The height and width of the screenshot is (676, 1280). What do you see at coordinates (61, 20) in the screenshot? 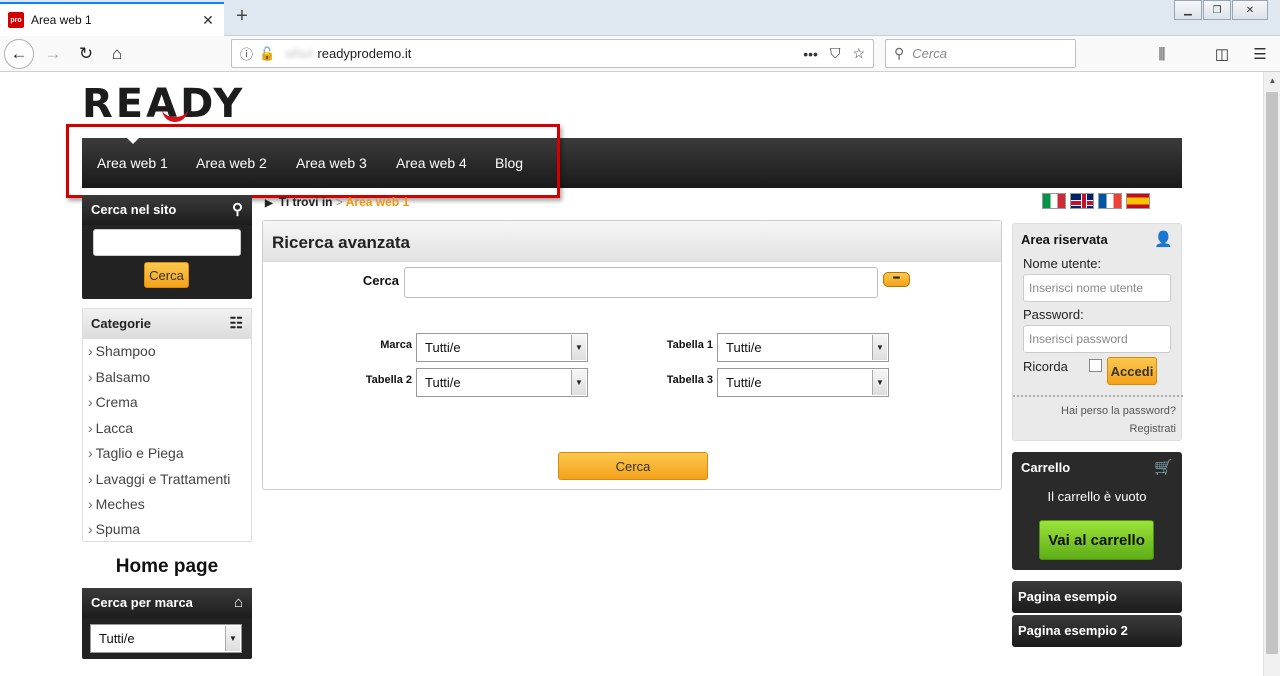
I see `tab-title: Area web 1` at bounding box center [61, 20].